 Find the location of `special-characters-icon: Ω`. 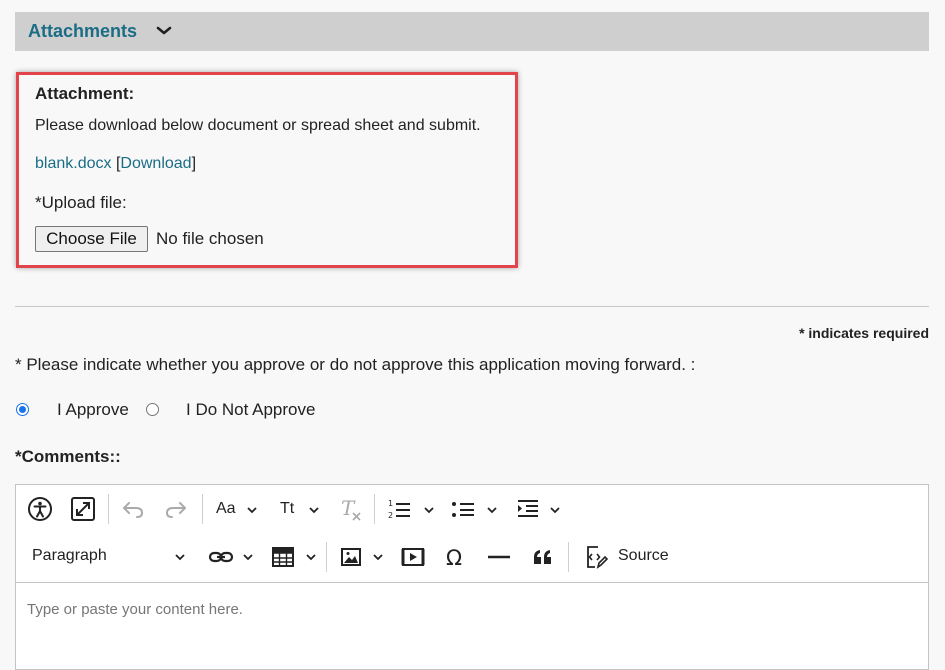

special-characters-icon: Ω is located at coordinates (456, 557).